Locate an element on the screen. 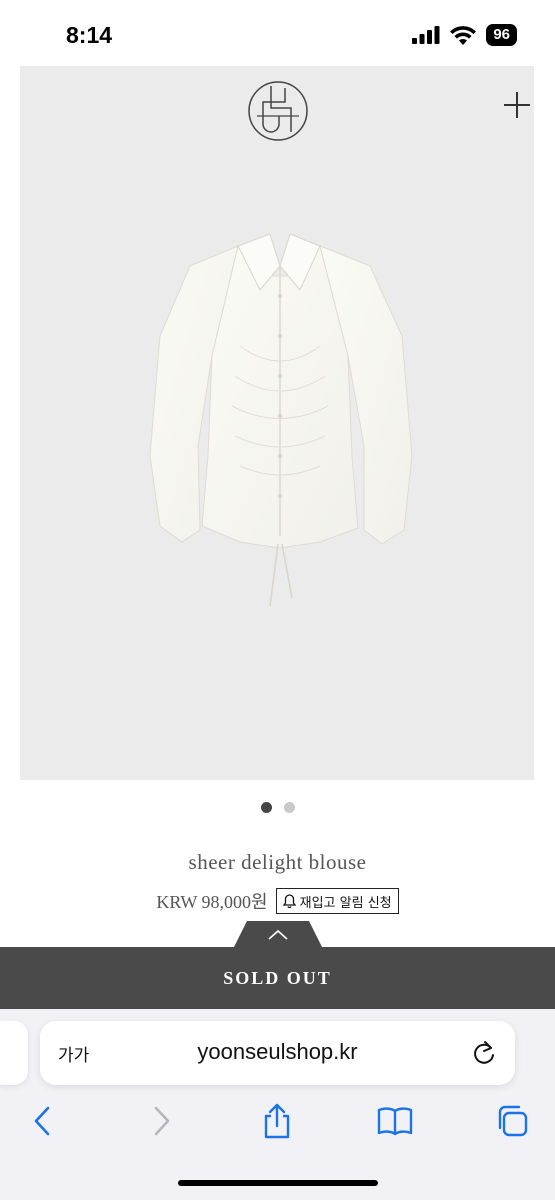 The width and height of the screenshot is (555, 1200). share-icon is located at coordinates (277, 1121).